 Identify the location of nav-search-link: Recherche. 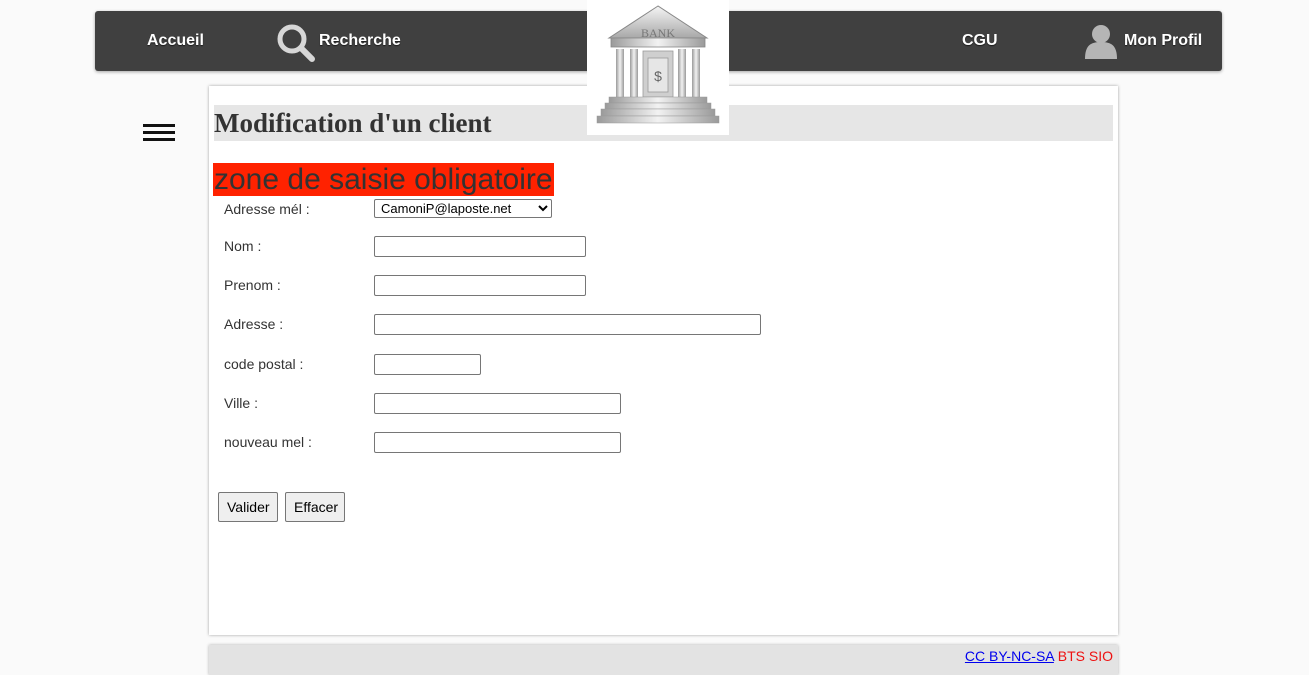
(360, 41).